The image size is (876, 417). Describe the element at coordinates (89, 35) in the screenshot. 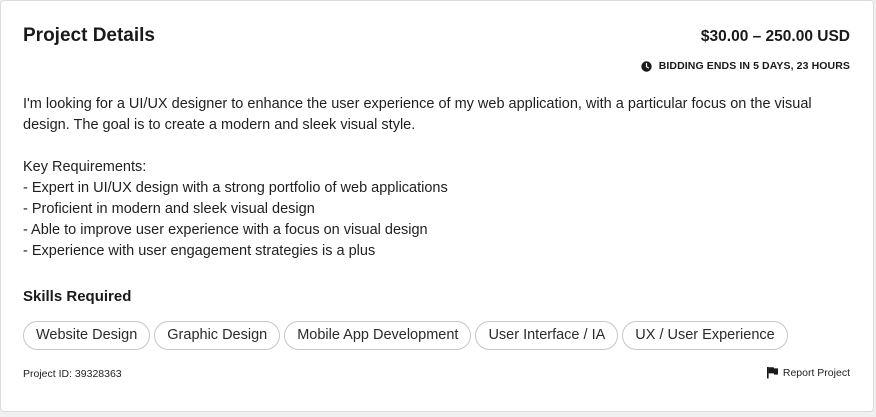

I see `page-title: Project Details` at that location.